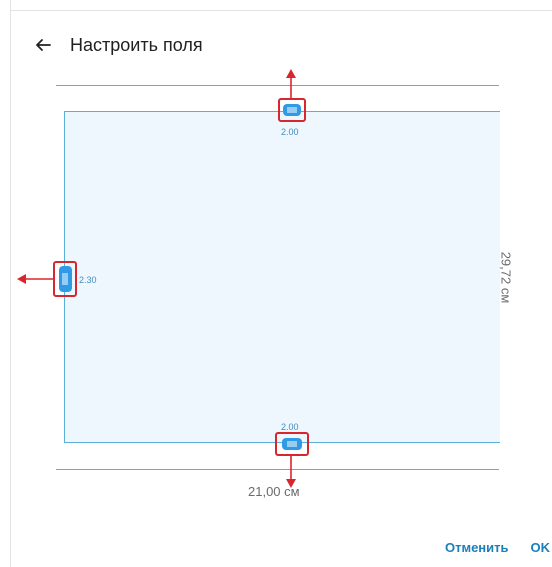 The height and width of the screenshot is (567, 552). What do you see at coordinates (541, 547) in the screenshot?
I see `ok-button: OK` at bounding box center [541, 547].